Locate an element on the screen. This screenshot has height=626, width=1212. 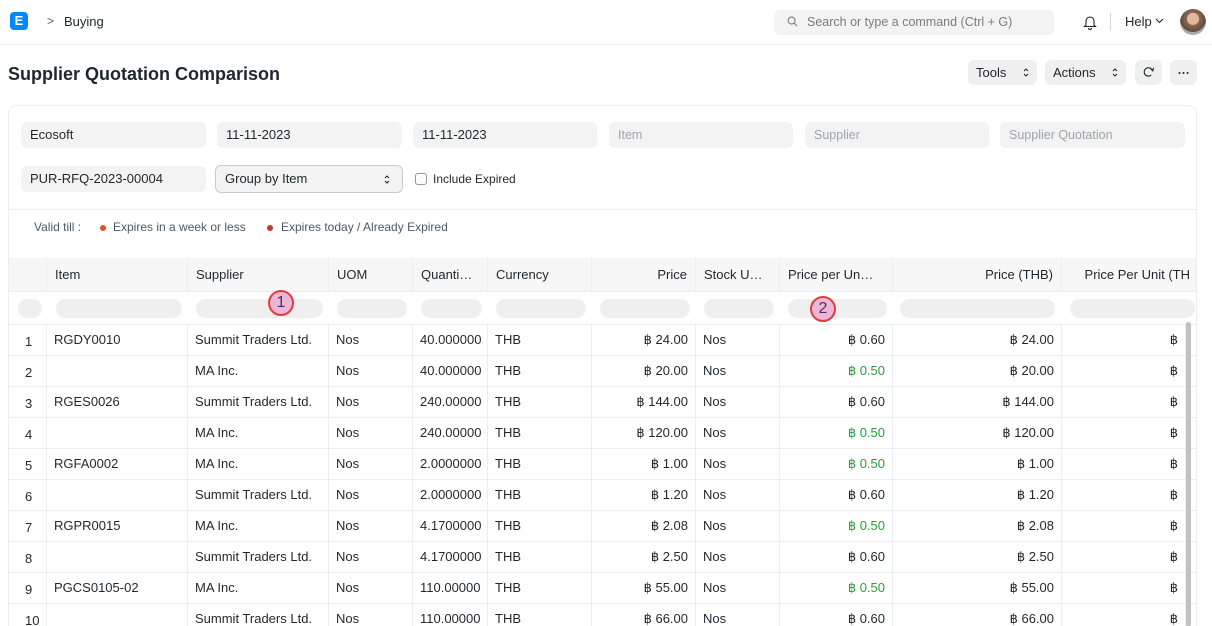
company-filter: Ecosoft is located at coordinates (113, 135).